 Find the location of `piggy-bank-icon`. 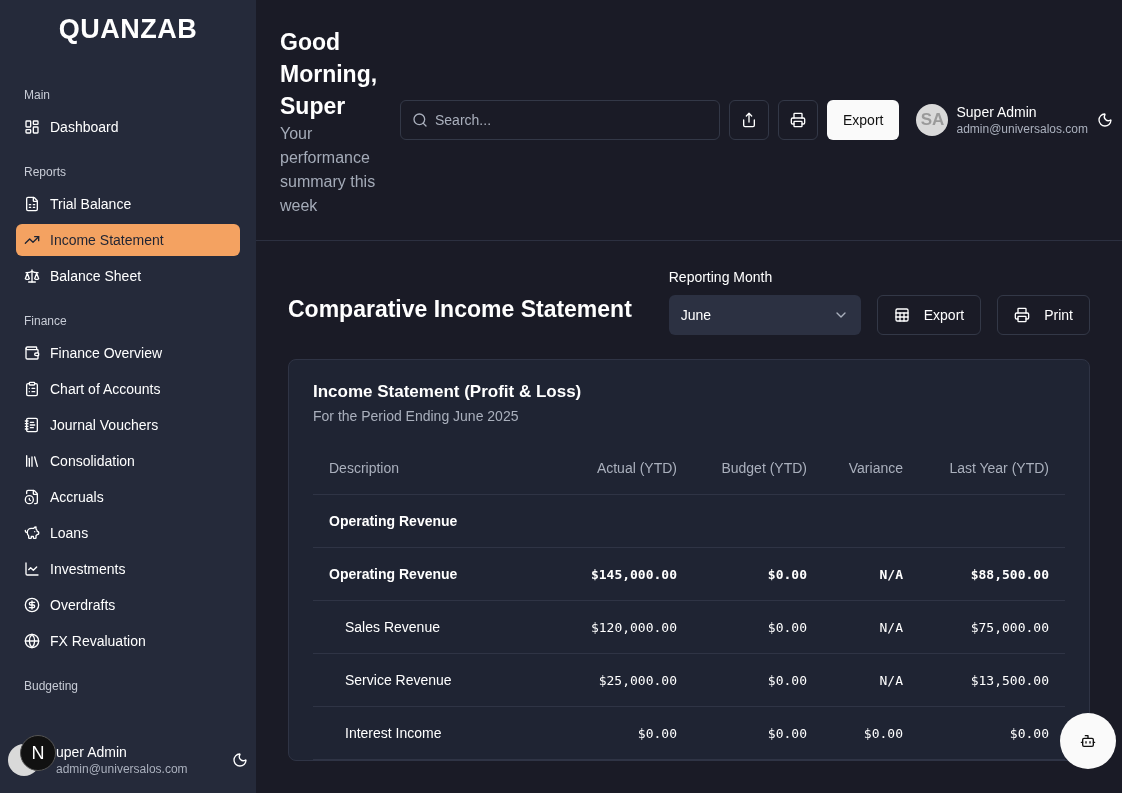

piggy-bank-icon is located at coordinates (32, 533).